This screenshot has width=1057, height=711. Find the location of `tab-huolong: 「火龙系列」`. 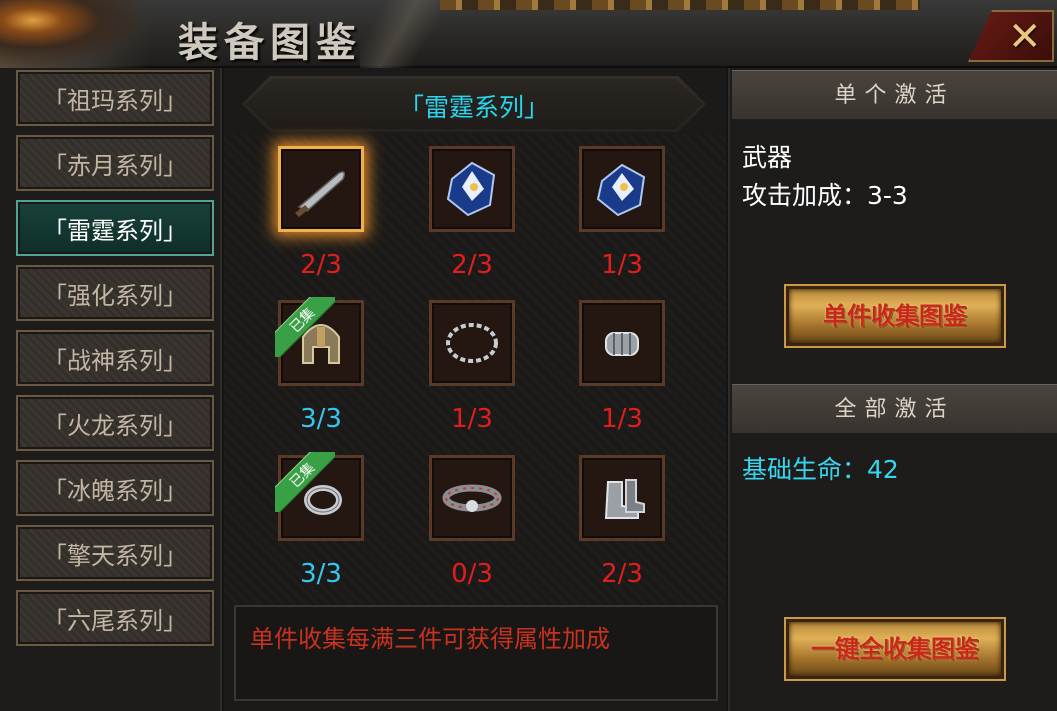

tab-huolong: 「火龙系列」 is located at coordinates (115, 423).